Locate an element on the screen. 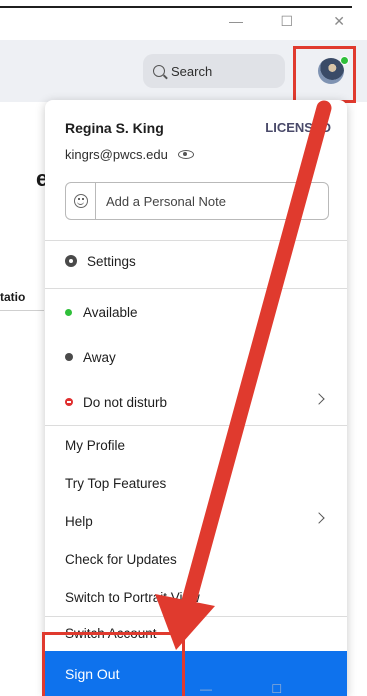  menu-item-switch-to-portrait: Switch to Portrait View is located at coordinates (196, 597).